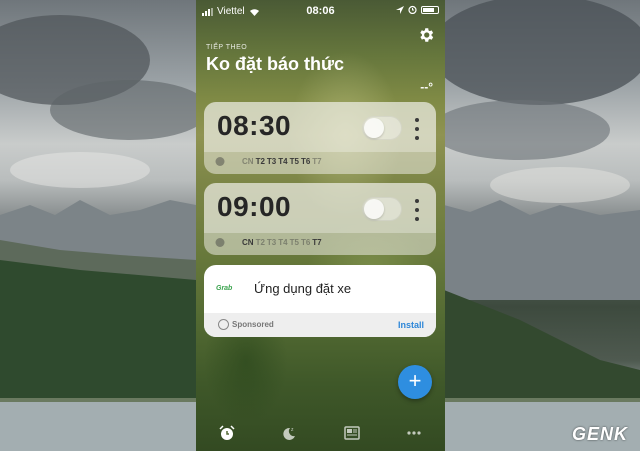  What do you see at coordinates (292, 430) in the screenshot?
I see `svg-text: z` at bounding box center [292, 430].